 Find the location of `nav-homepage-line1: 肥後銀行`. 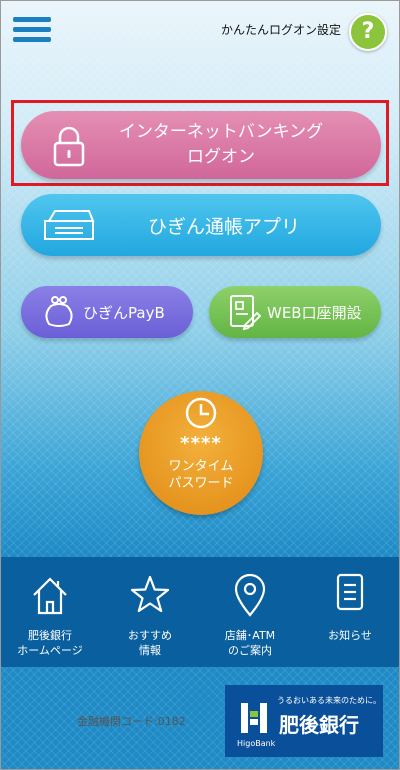

nav-homepage-line1: 肥後銀行 is located at coordinates (50, 635).